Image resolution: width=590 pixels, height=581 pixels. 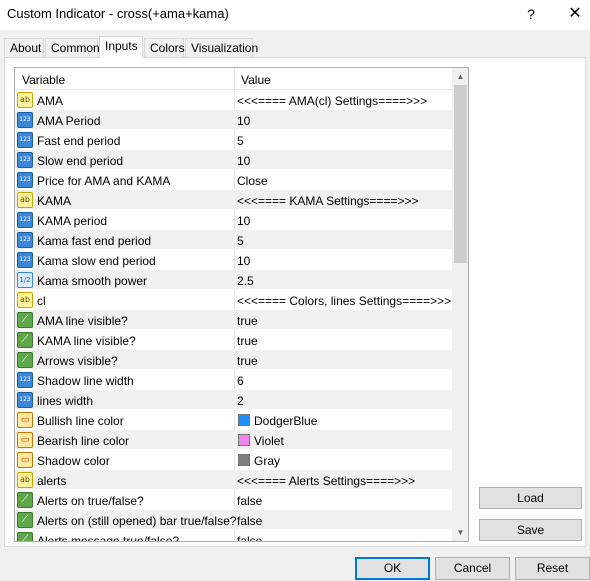 What do you see at coordinates (233, 340) in the screenshot?
I see `table-row: ⟋ KAMA line visible? true` at bounding box center [233, 340].